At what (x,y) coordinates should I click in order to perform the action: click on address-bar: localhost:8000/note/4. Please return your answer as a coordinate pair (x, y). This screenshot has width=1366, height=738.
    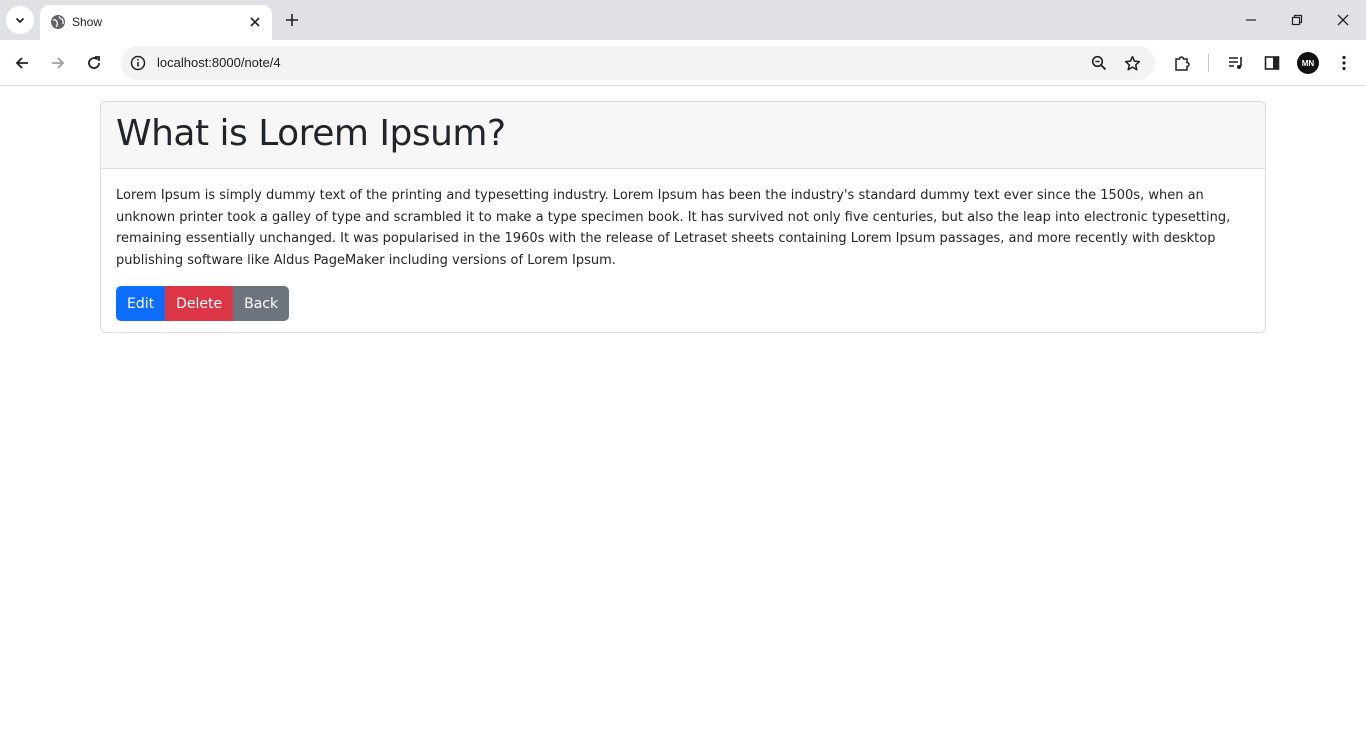
    Looking at the image, I should click on (638, 63).